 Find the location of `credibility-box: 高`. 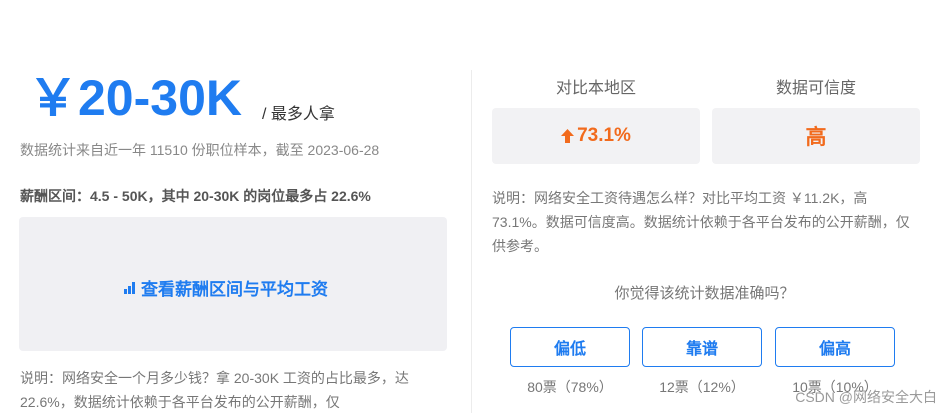

credibility-box: 高 is located at coordinates (816, 136).